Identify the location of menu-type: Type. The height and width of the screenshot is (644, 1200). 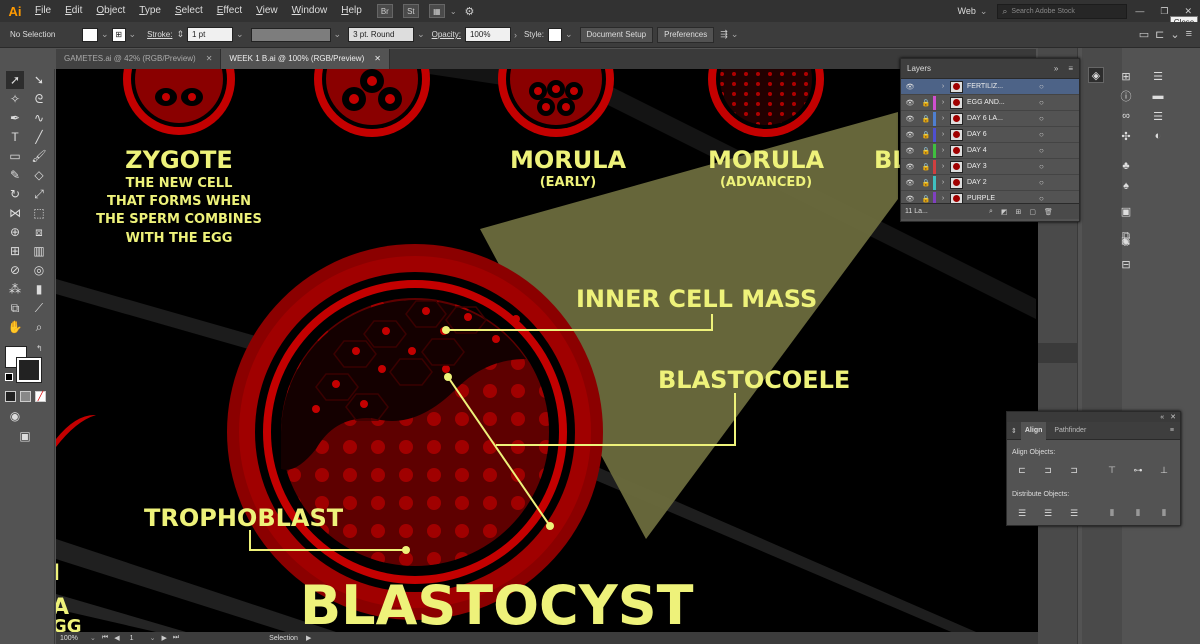
(150, 11).